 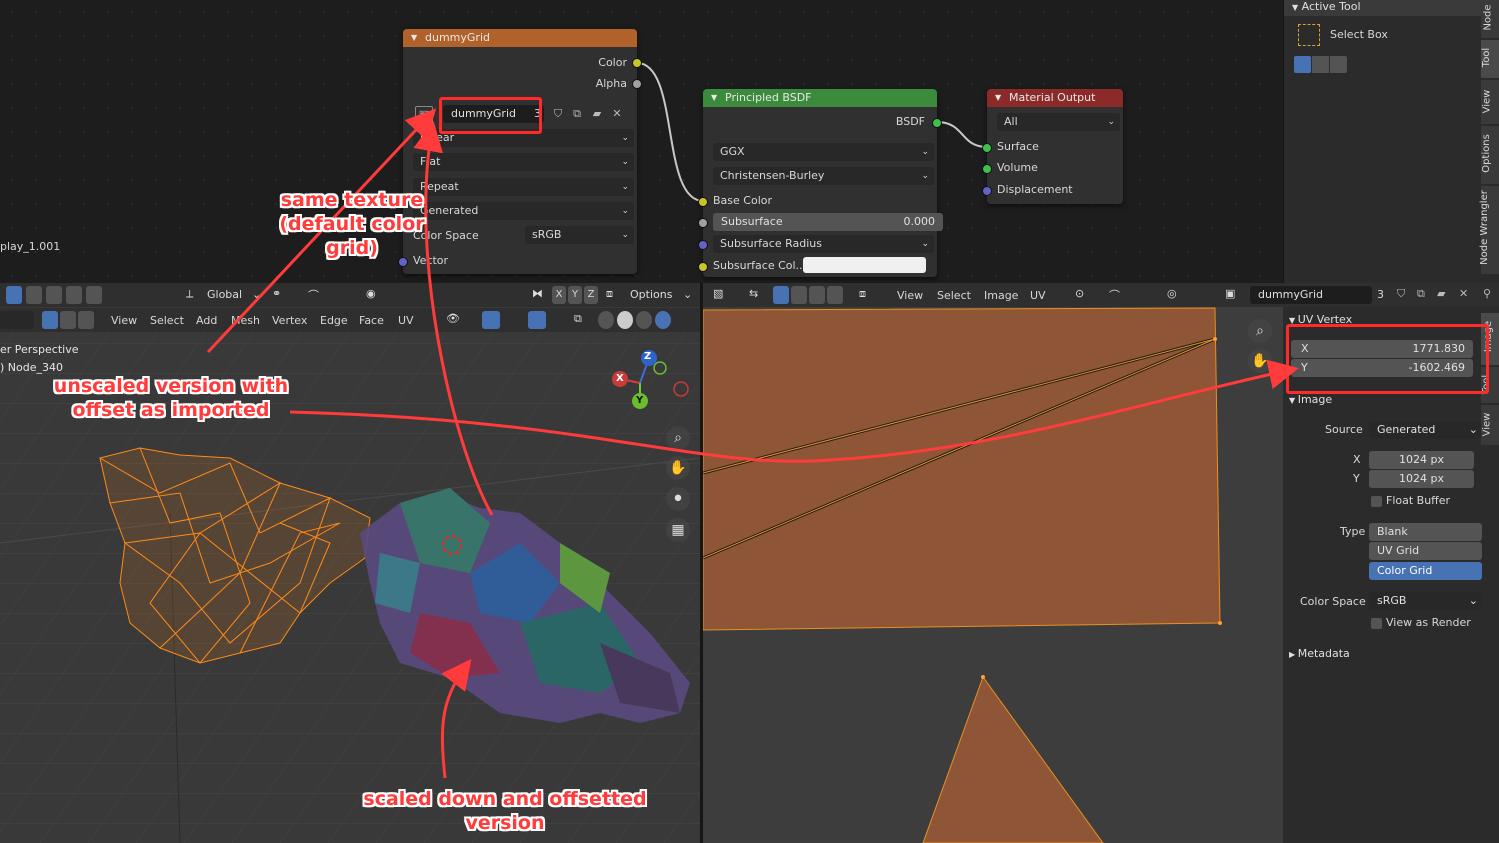 What do you see at coordinates (817, 295) in the screenshot?
I see `uv-face-select-icon` at bounding box center [817, 295].